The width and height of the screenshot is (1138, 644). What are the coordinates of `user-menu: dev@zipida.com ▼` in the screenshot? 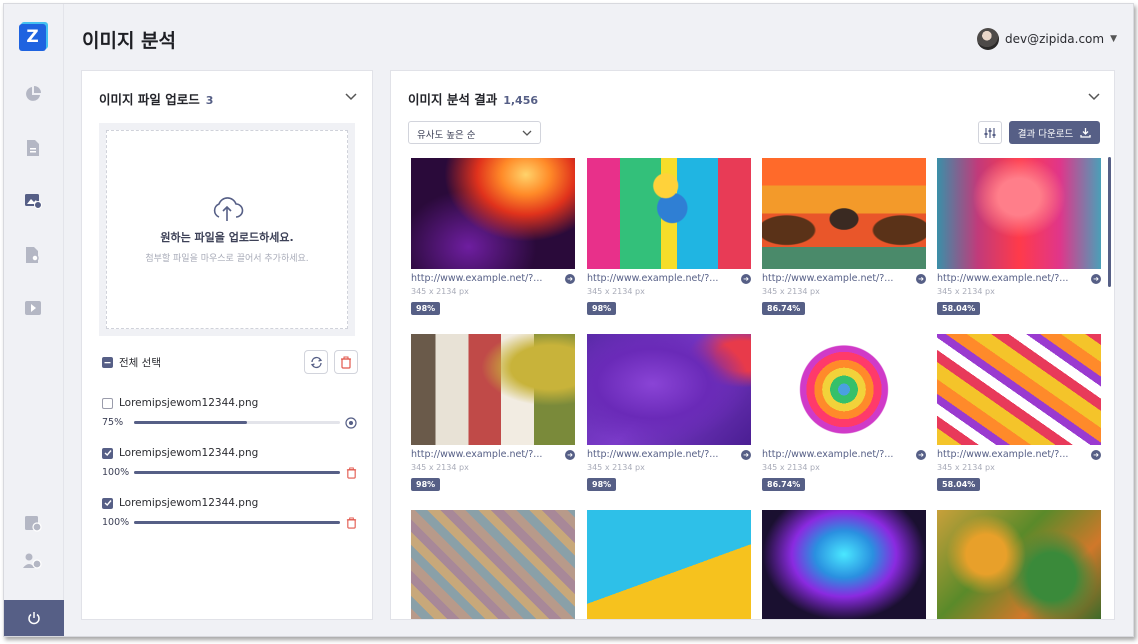 It's located at (1046, 39).